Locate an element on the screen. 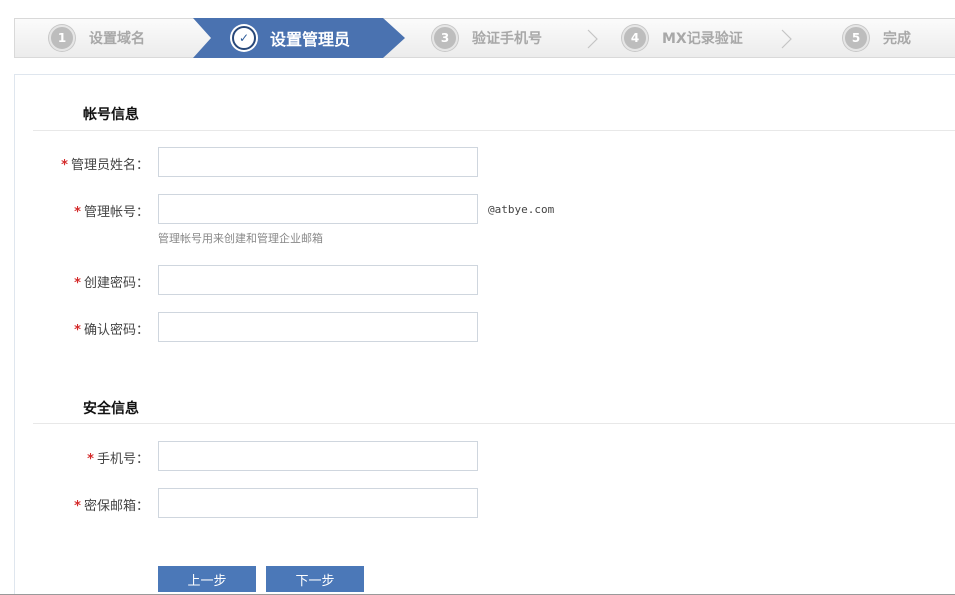  step-mx-verify: 4 MX记录验证 is located at coordinates (682, 38).